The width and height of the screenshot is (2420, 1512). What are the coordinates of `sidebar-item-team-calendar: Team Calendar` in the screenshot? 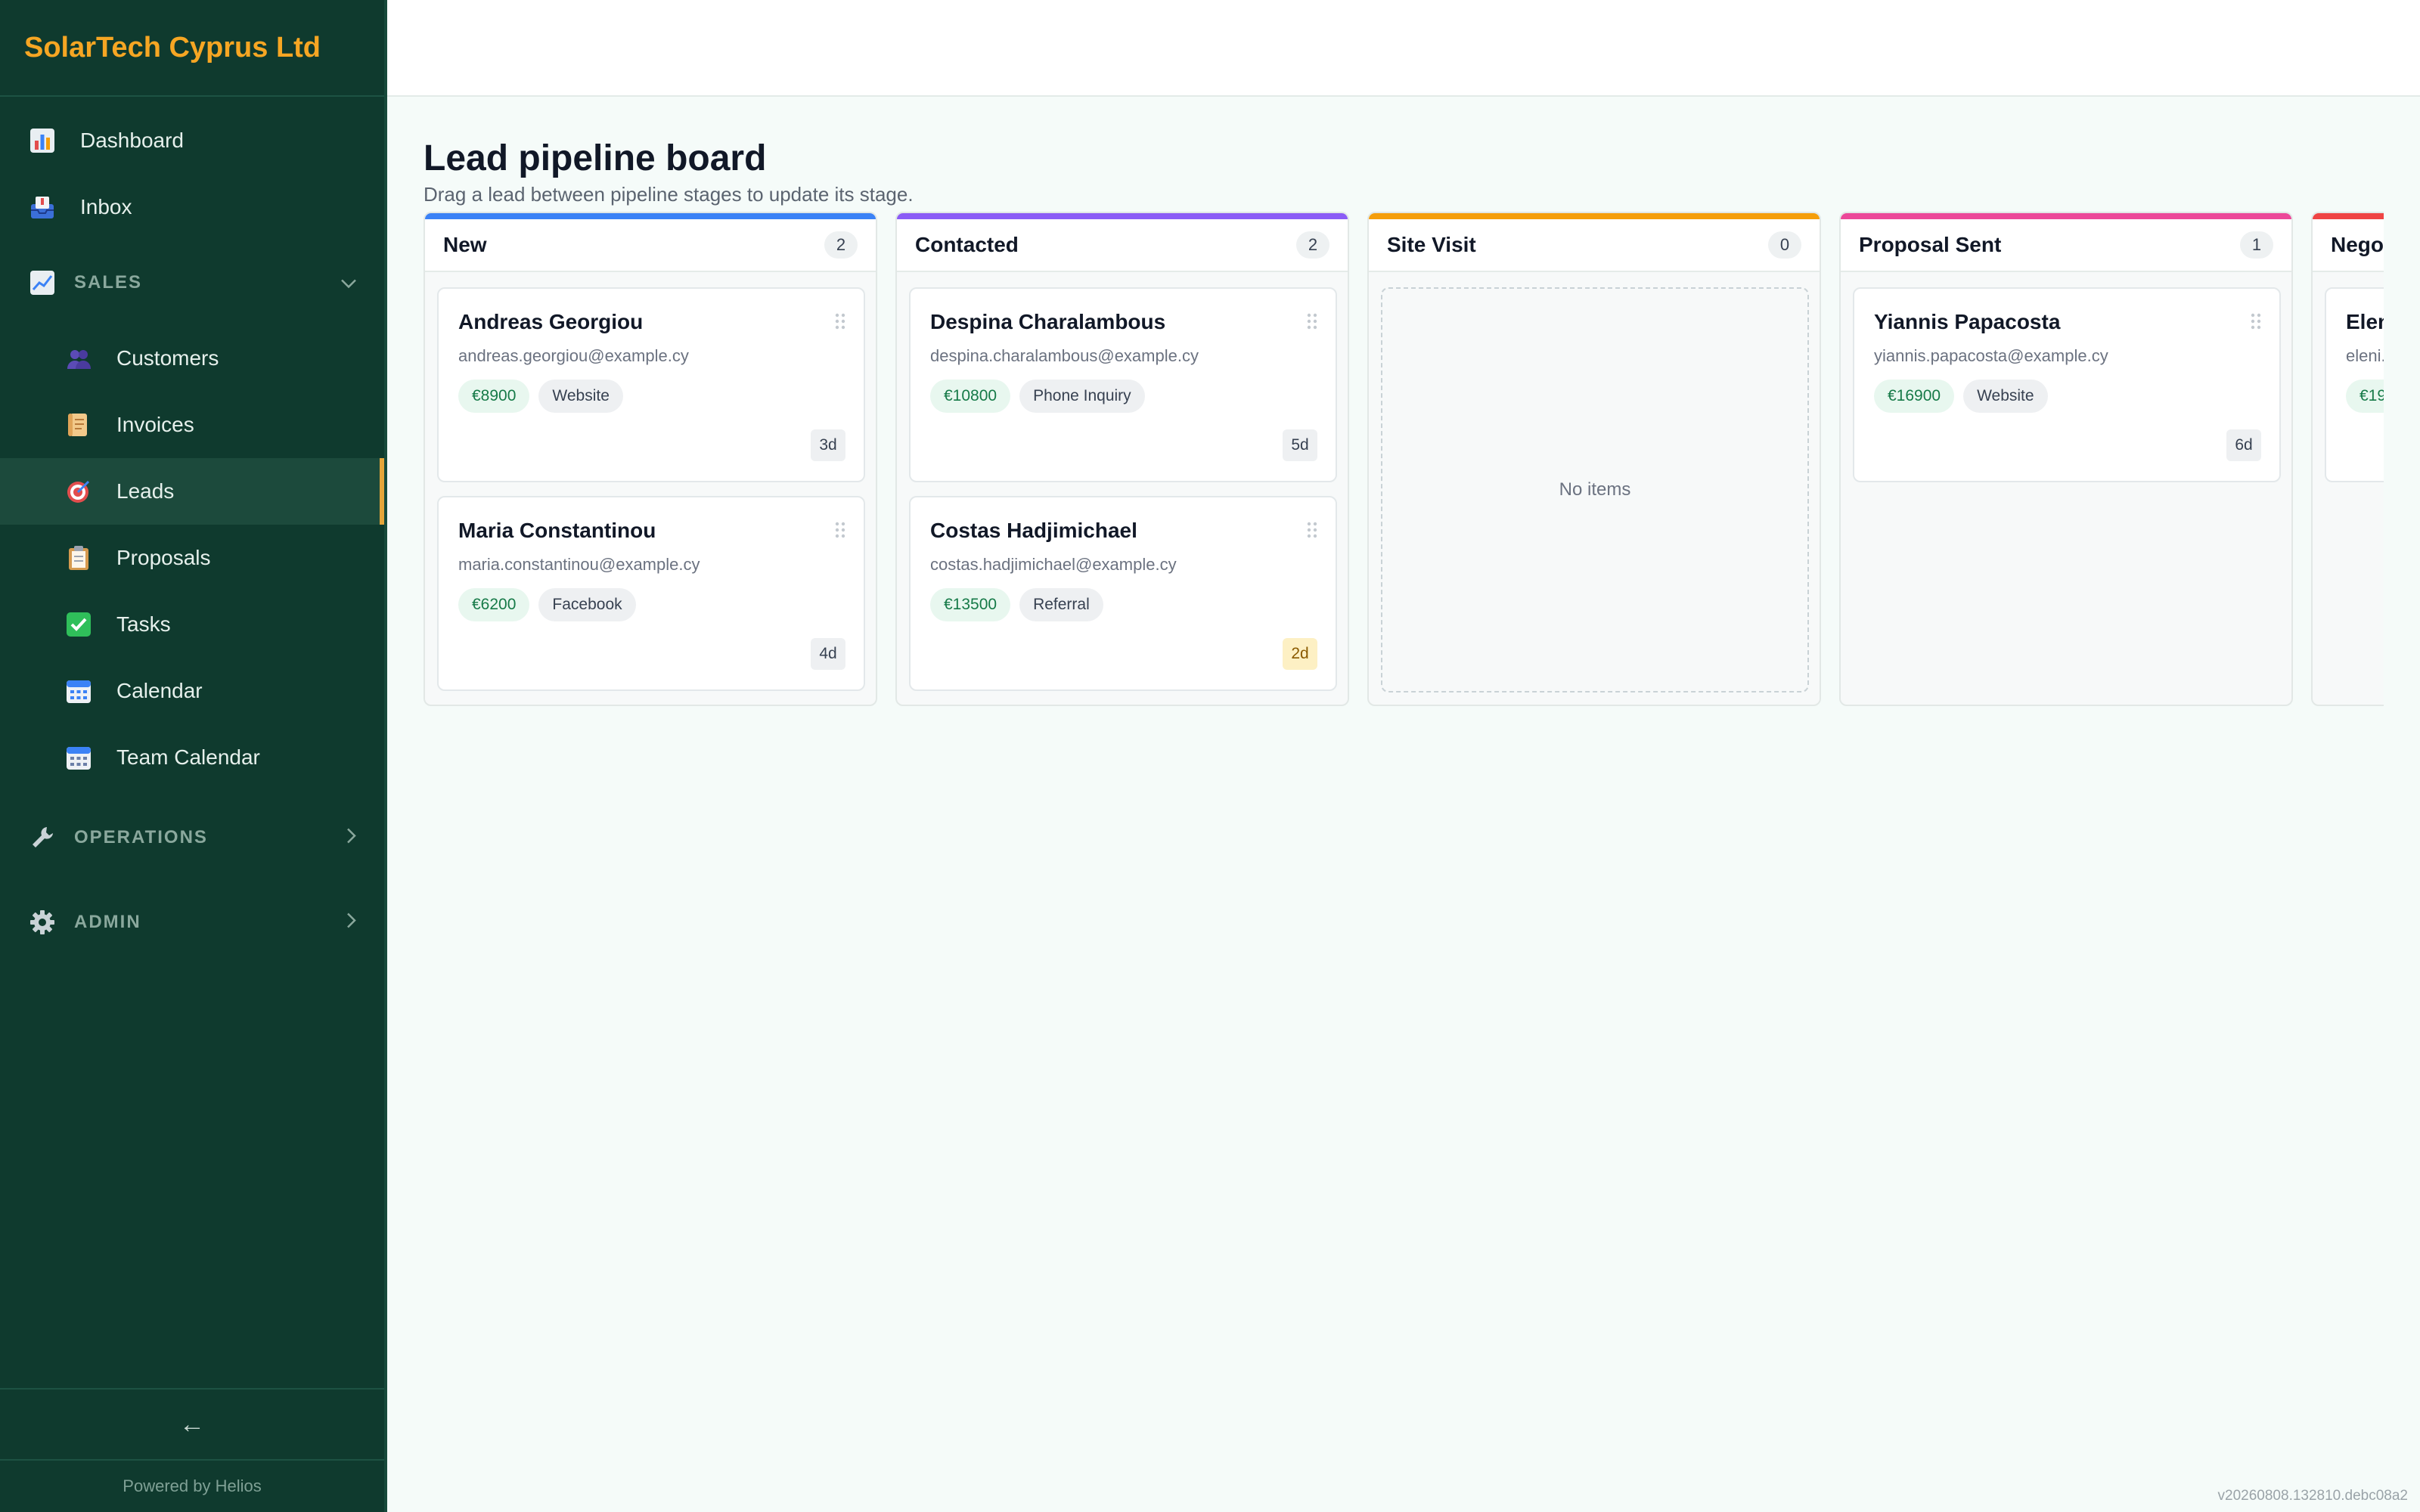 It's located at (192, 757).